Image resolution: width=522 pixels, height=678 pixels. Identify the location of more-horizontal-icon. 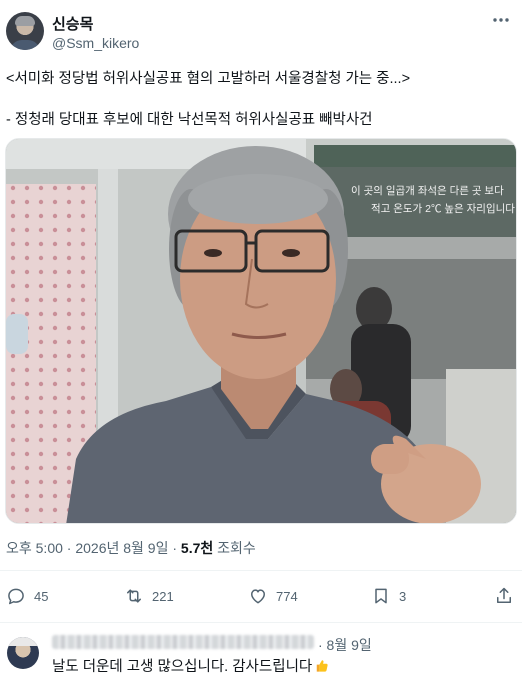
(501, 20).